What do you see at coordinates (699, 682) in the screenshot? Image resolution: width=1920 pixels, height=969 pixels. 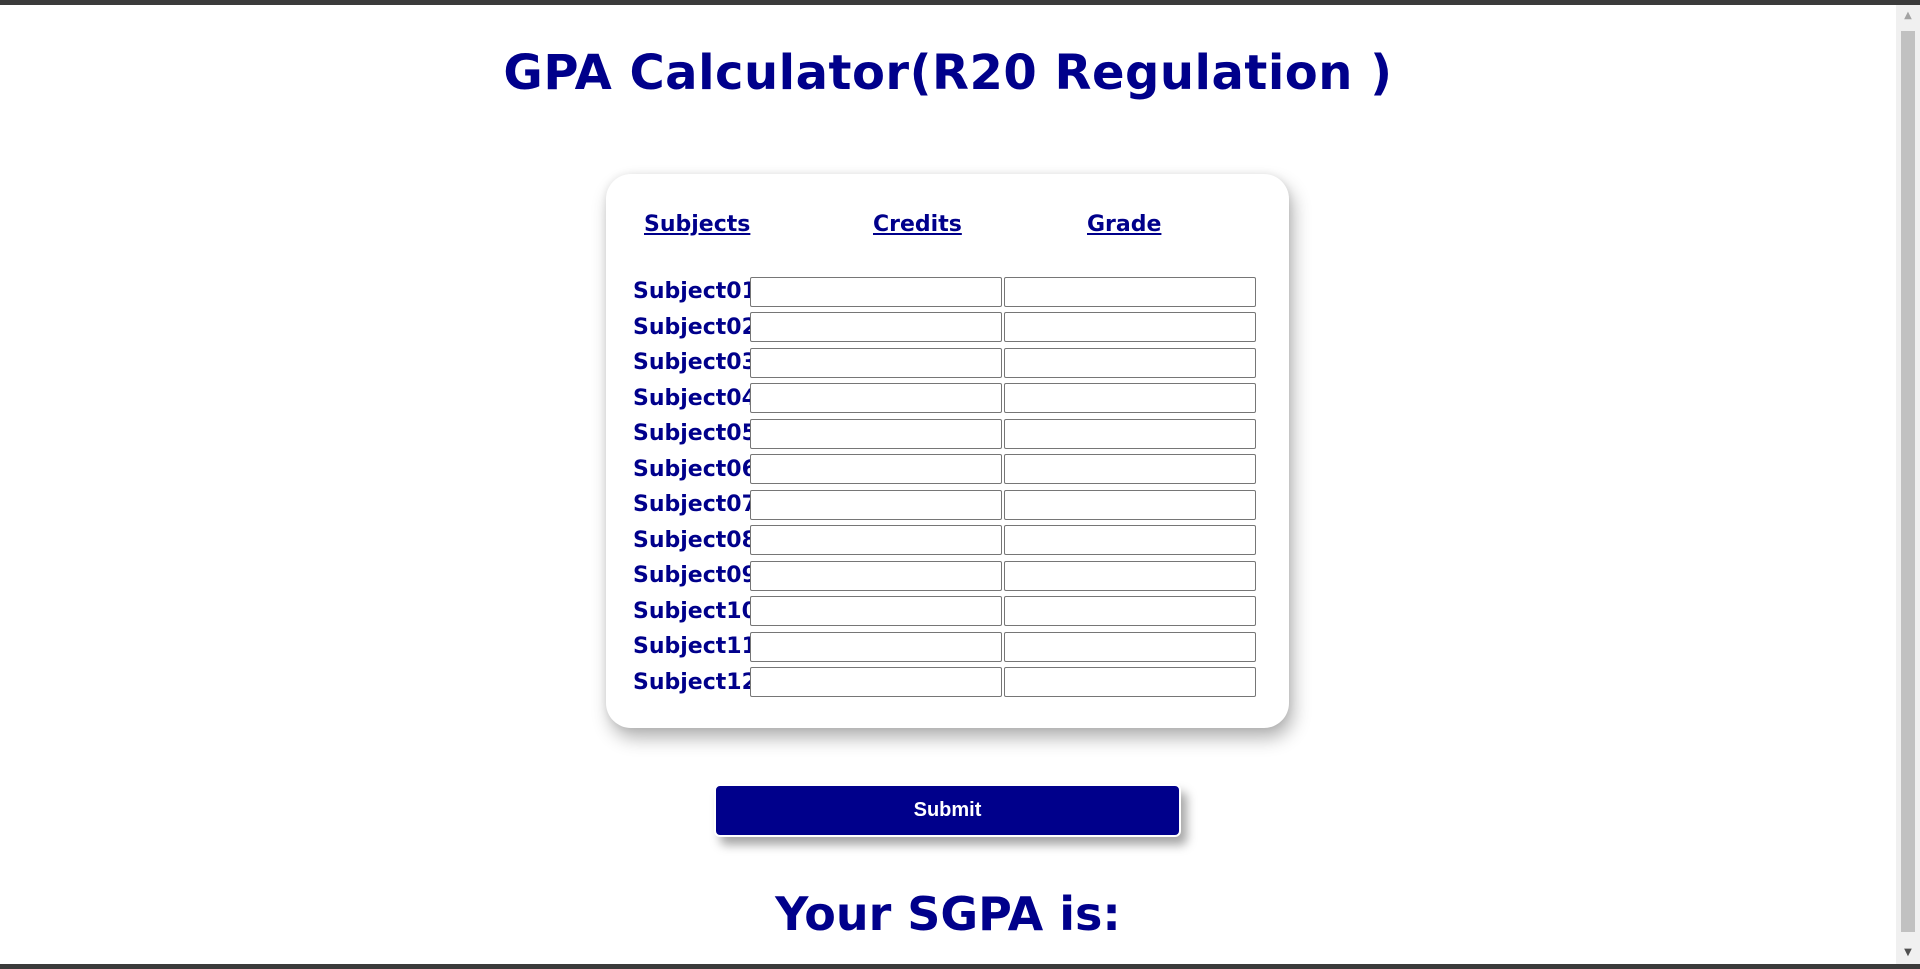 I see `subject-label-12: Subject12:` at bounding box center [699, 682].